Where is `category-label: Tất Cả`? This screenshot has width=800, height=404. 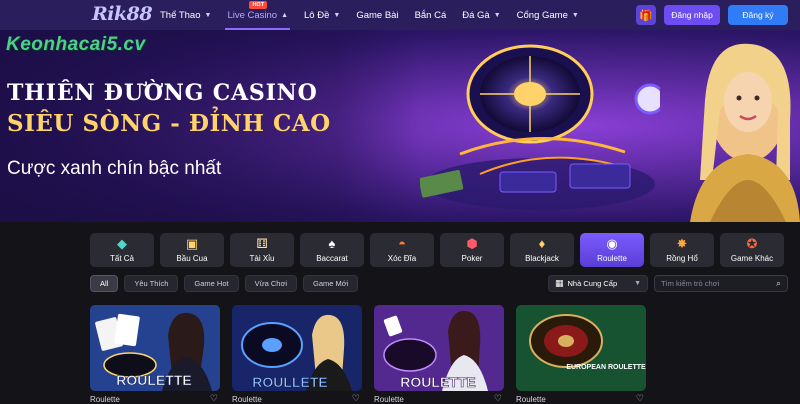 category-label: Tất Cả is located at coordinates (121, 258).